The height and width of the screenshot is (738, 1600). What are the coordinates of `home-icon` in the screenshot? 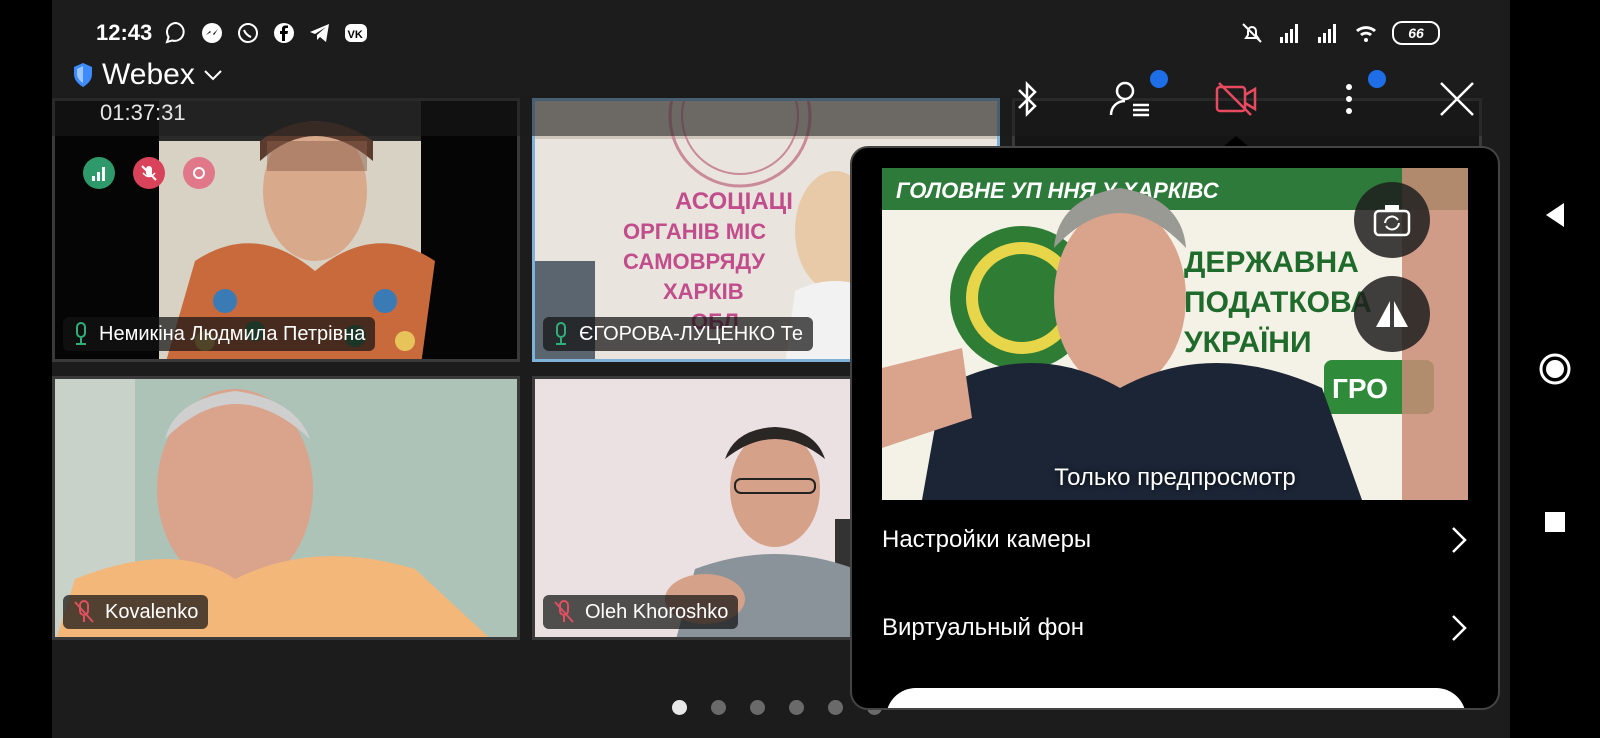 It's located at (1555, 369).